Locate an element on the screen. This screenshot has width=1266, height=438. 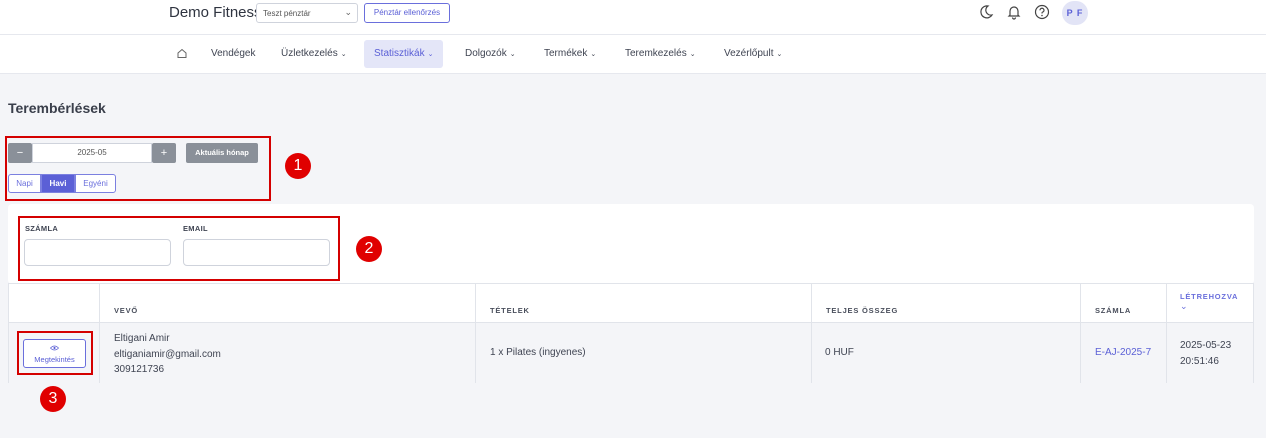
created-cell: 2025-05-23 20:51:46 is located at coordinates (1210, 353).